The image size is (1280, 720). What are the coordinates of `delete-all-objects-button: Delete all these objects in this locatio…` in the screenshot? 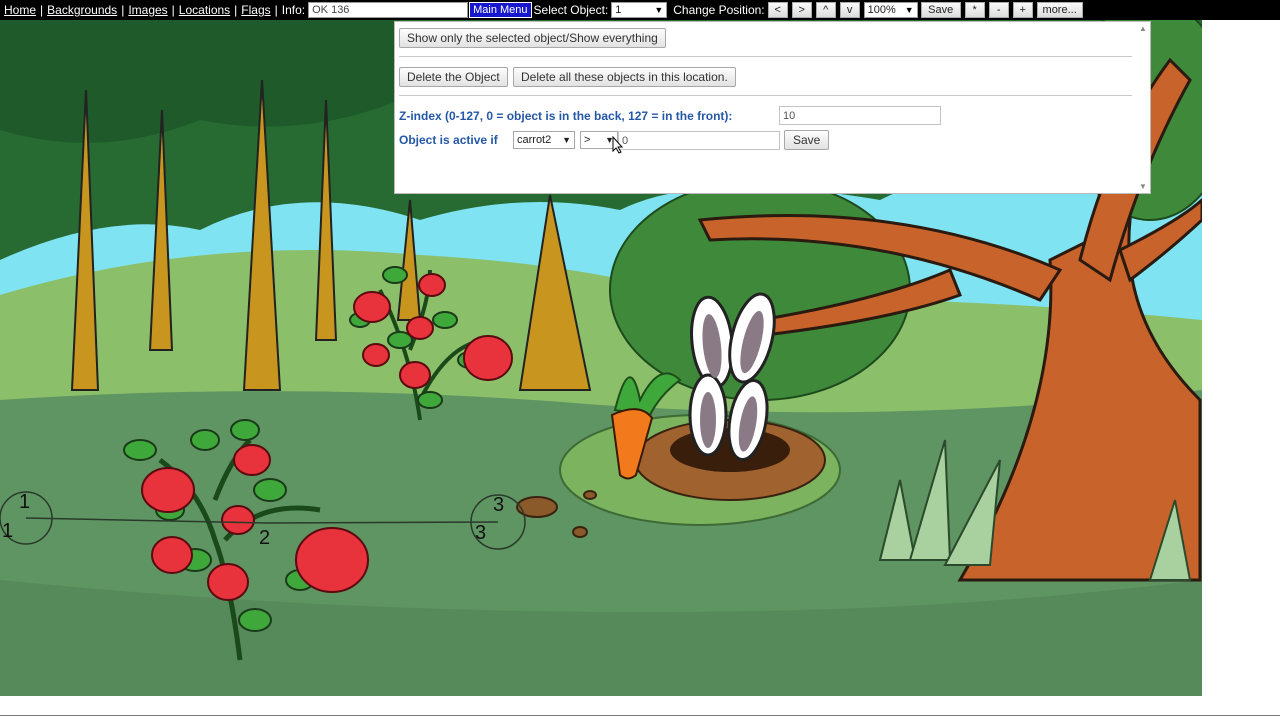 It's located at (624, 77).